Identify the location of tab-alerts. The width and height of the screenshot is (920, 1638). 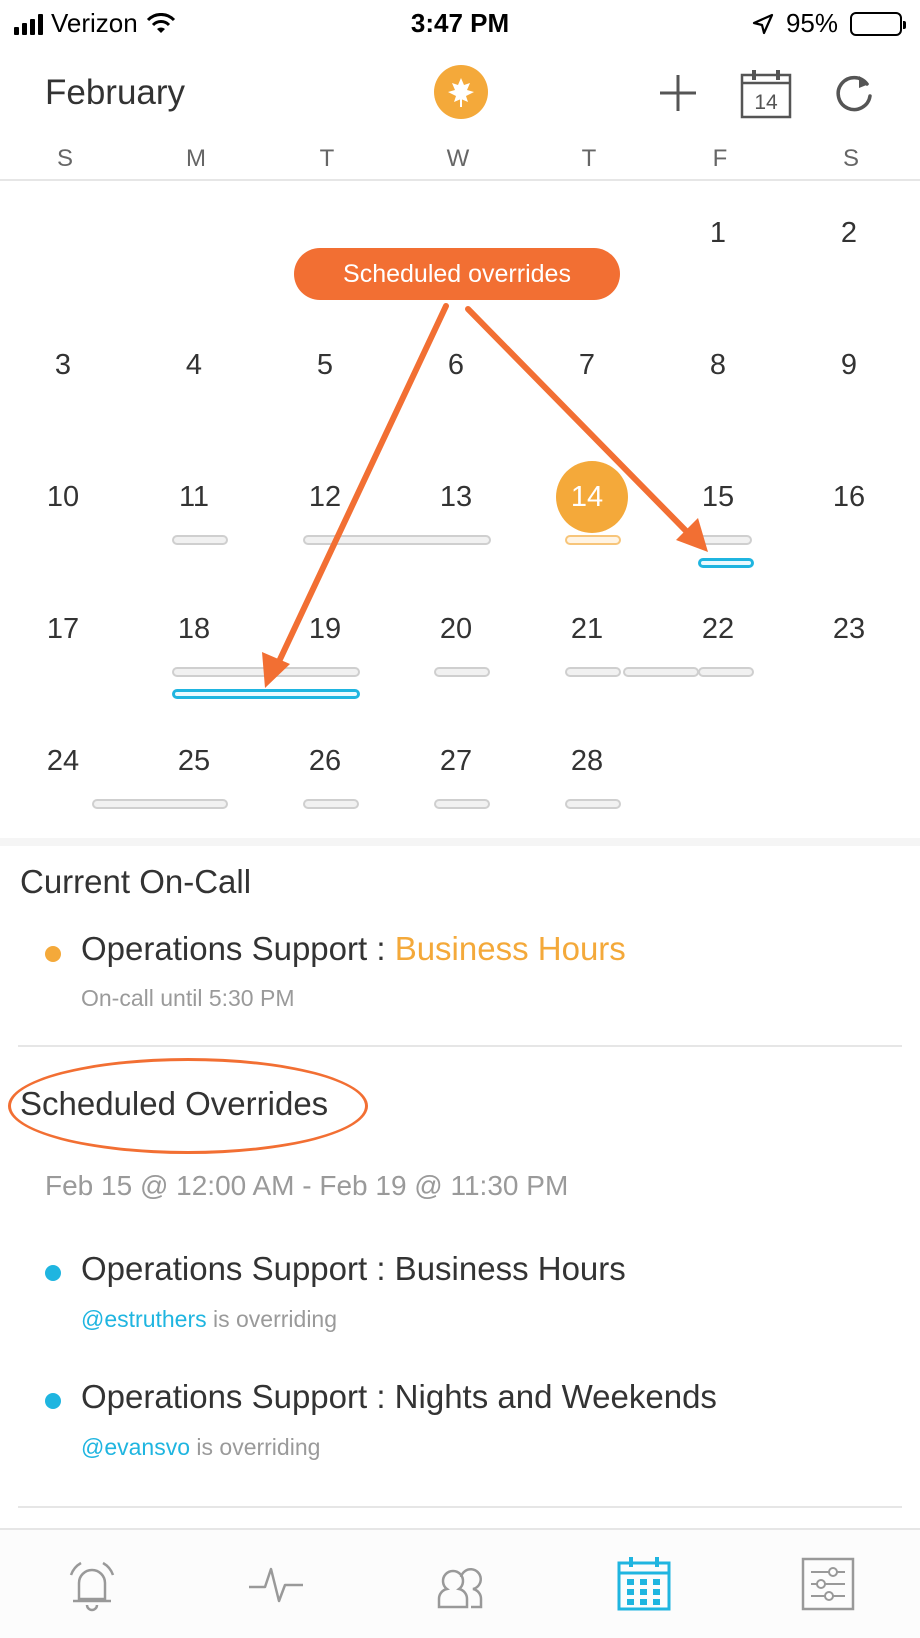
(92, 1584).